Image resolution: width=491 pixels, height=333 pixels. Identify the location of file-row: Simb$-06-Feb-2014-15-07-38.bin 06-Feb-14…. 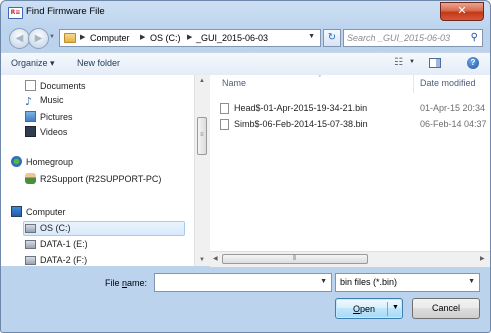
(353, 125).